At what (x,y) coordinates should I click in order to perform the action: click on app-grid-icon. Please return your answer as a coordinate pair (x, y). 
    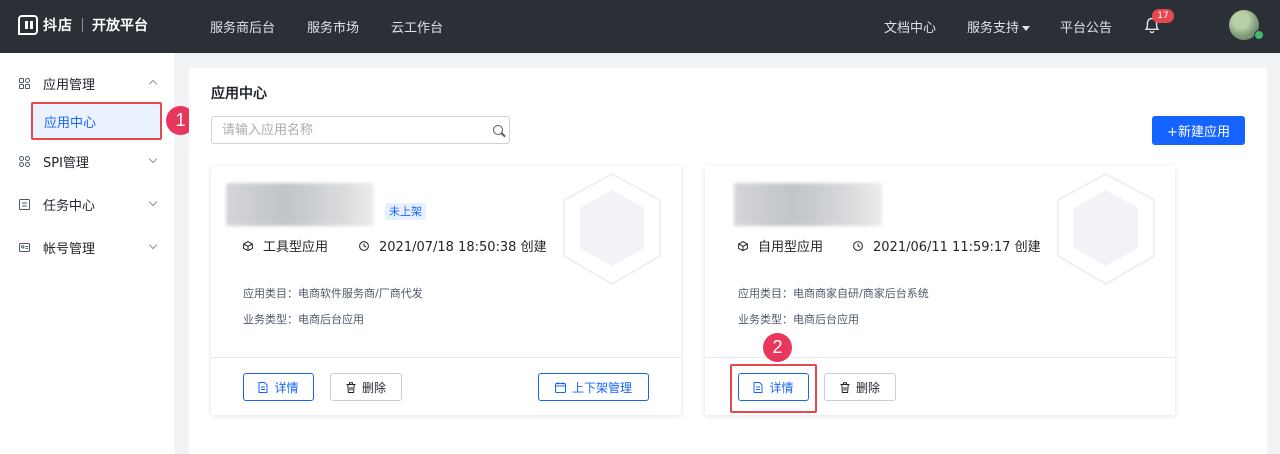
    Looking at the image, I should click on (24, 83).